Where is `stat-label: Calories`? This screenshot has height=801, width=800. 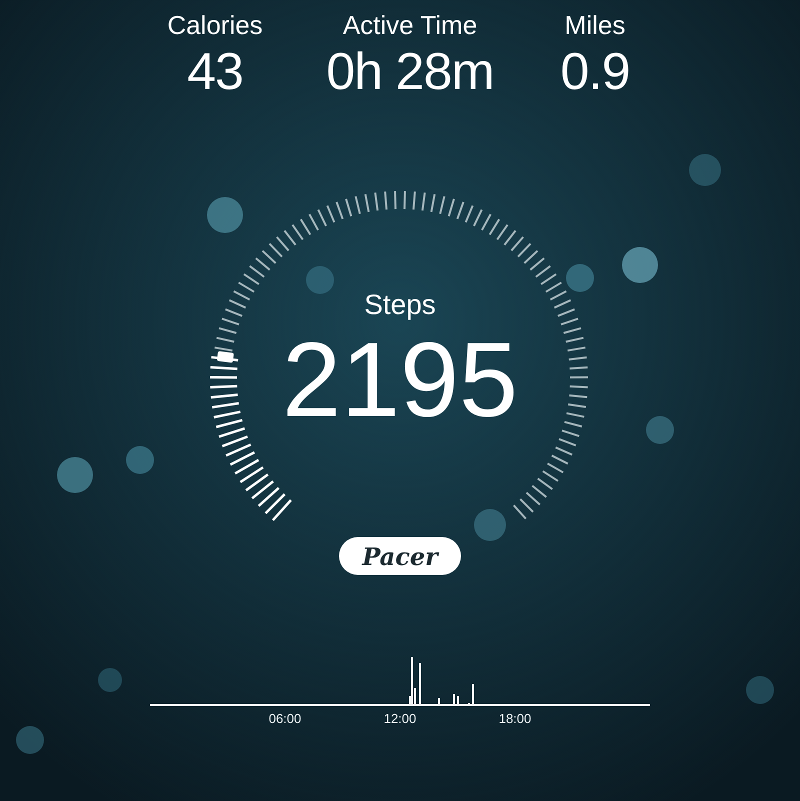
stat-label: Calories is located at coordinates (215, 25).